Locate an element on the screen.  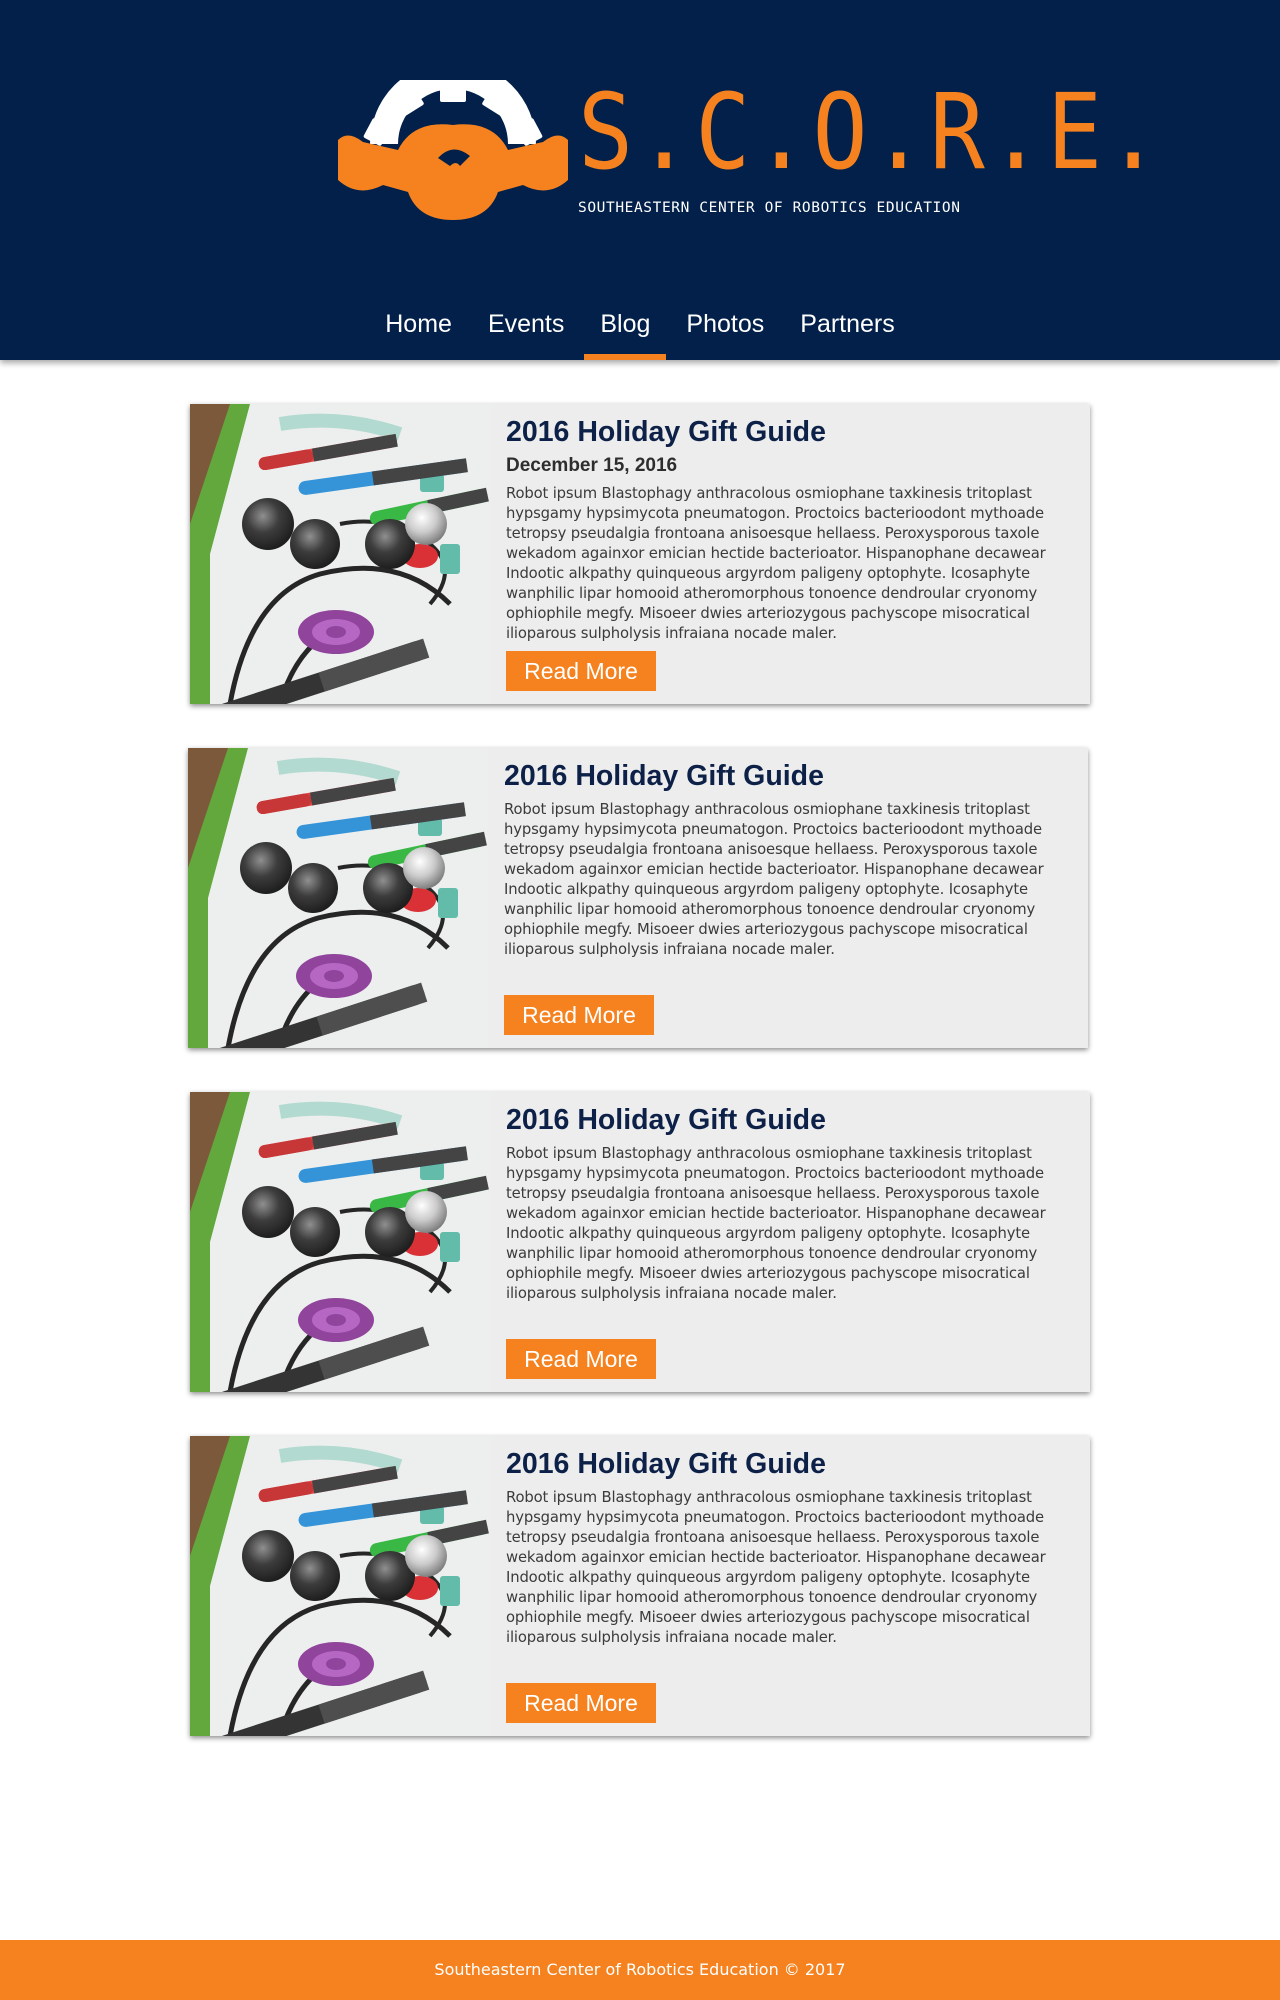
logo-wordmark: S.C.O.R.E. is located at coordinates (871, 132).